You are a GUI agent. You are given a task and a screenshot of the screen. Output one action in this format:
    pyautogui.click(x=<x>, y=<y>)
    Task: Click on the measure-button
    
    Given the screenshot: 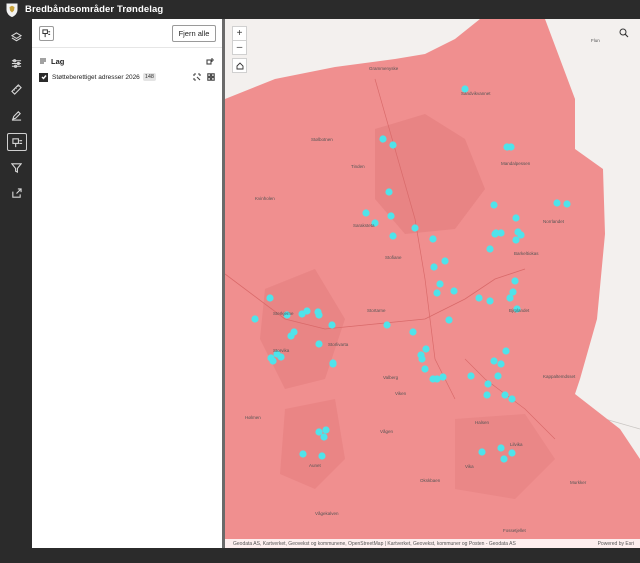 What is the action you would take?
    pyautogui.click(x=16, y=89)
    